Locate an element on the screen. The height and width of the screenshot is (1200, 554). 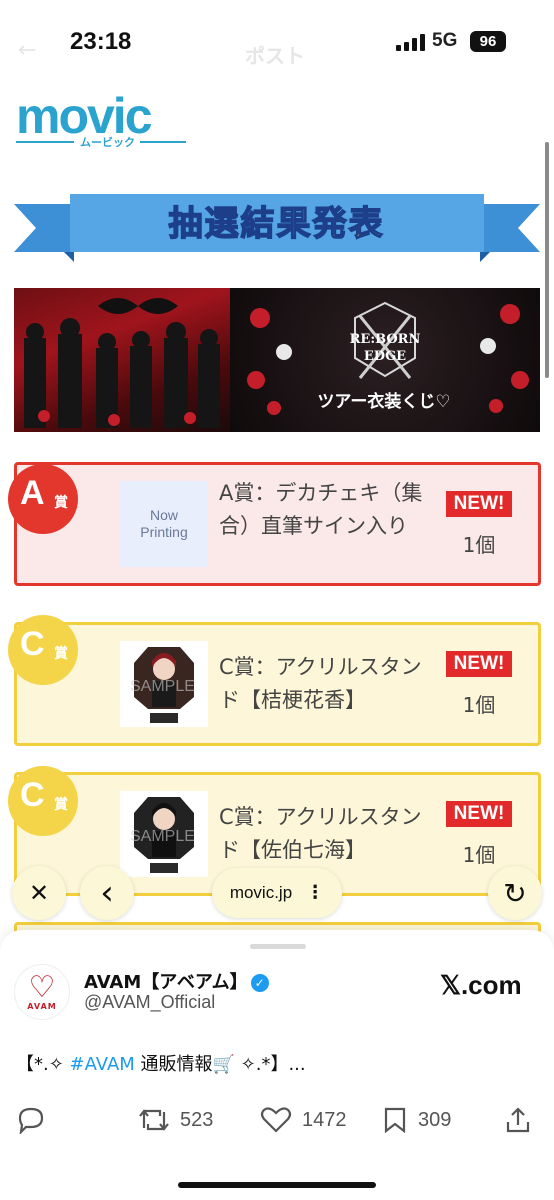
close-icon: ✕ is located at coordinates (39, 893).